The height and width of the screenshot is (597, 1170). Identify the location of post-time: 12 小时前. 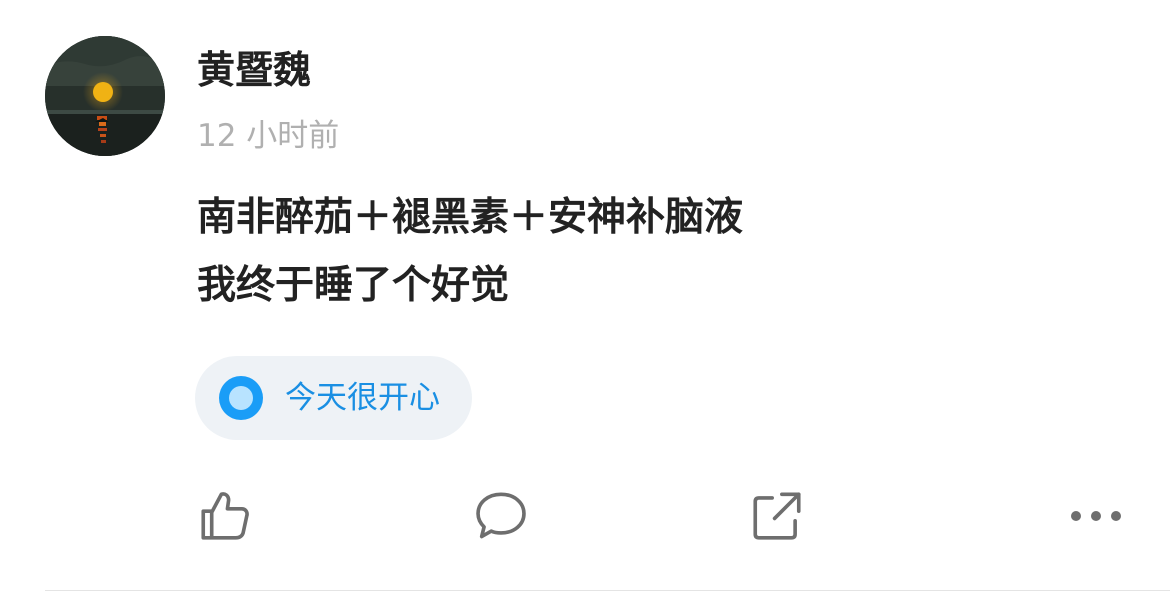
(268, 136).